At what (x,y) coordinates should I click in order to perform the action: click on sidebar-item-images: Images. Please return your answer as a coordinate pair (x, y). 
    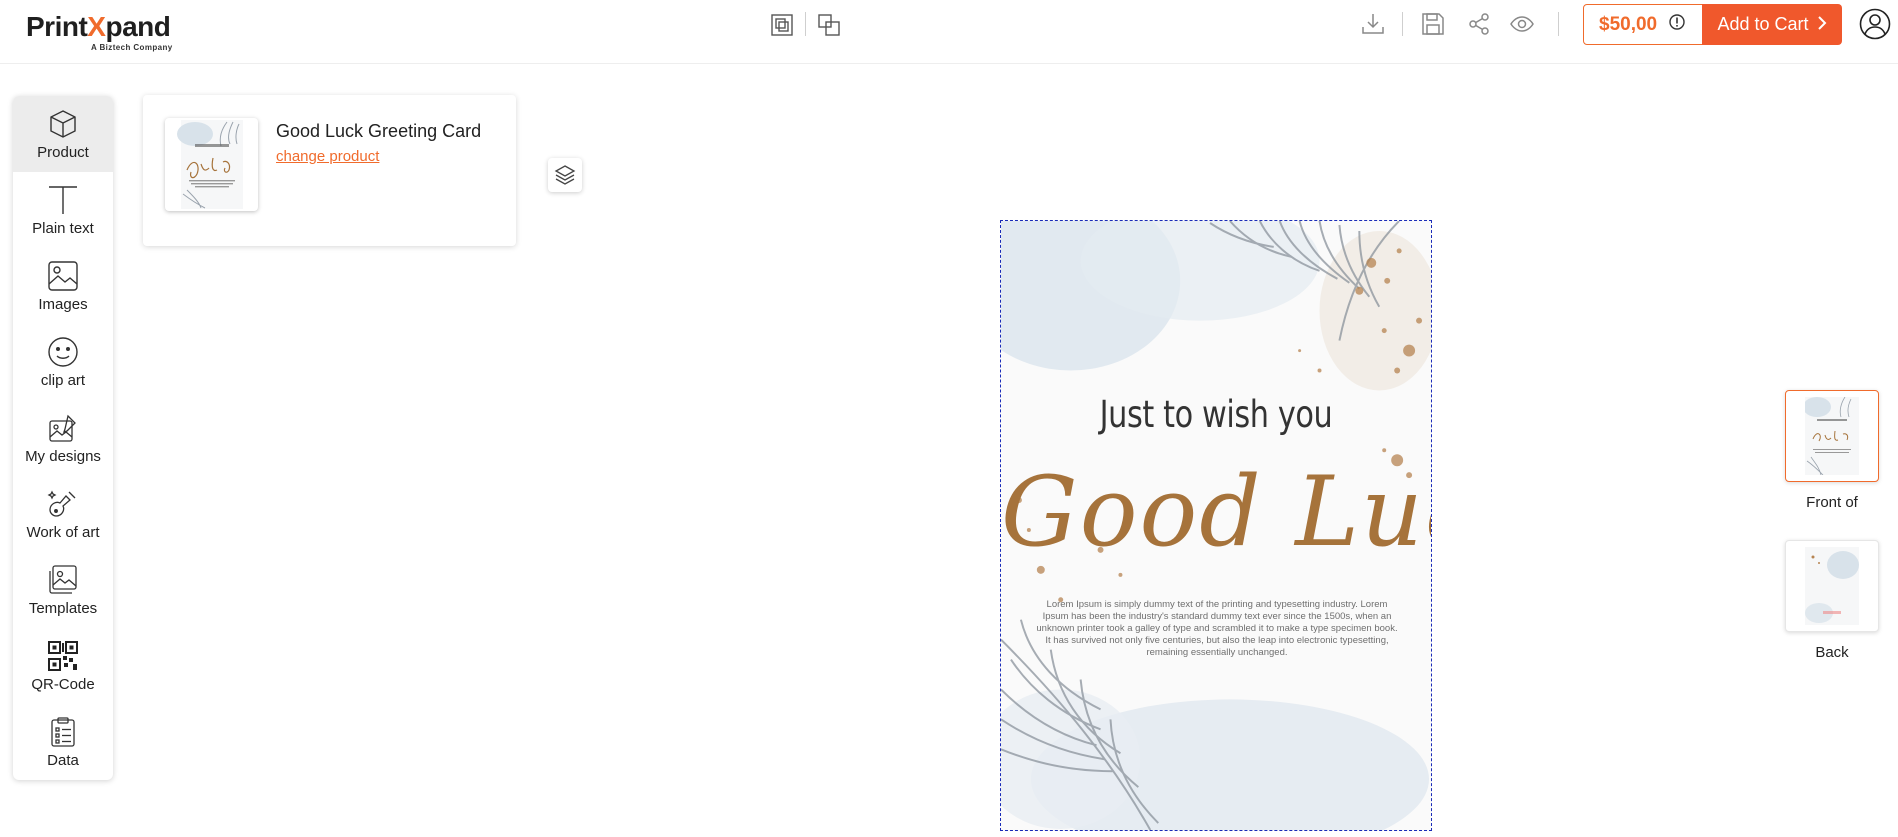
    Looking at the image, I should click on (63, 286).